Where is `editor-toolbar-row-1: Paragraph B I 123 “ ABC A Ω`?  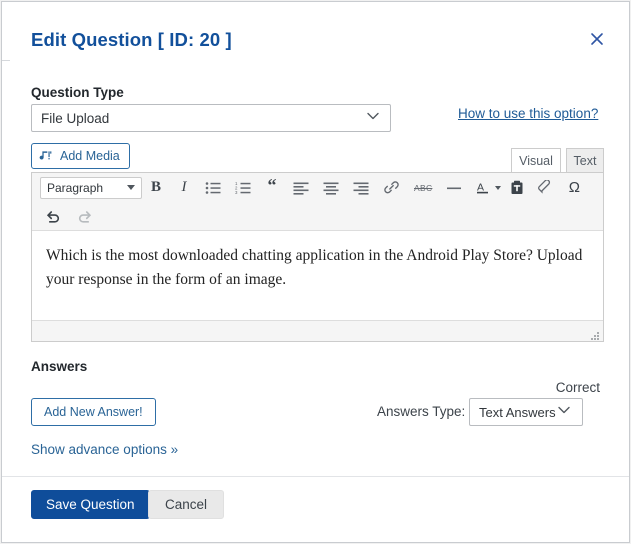 editor-toolbar-row-1: Paragraph B I 123 “ ABC A Ω is located at coordinates (310, 187).